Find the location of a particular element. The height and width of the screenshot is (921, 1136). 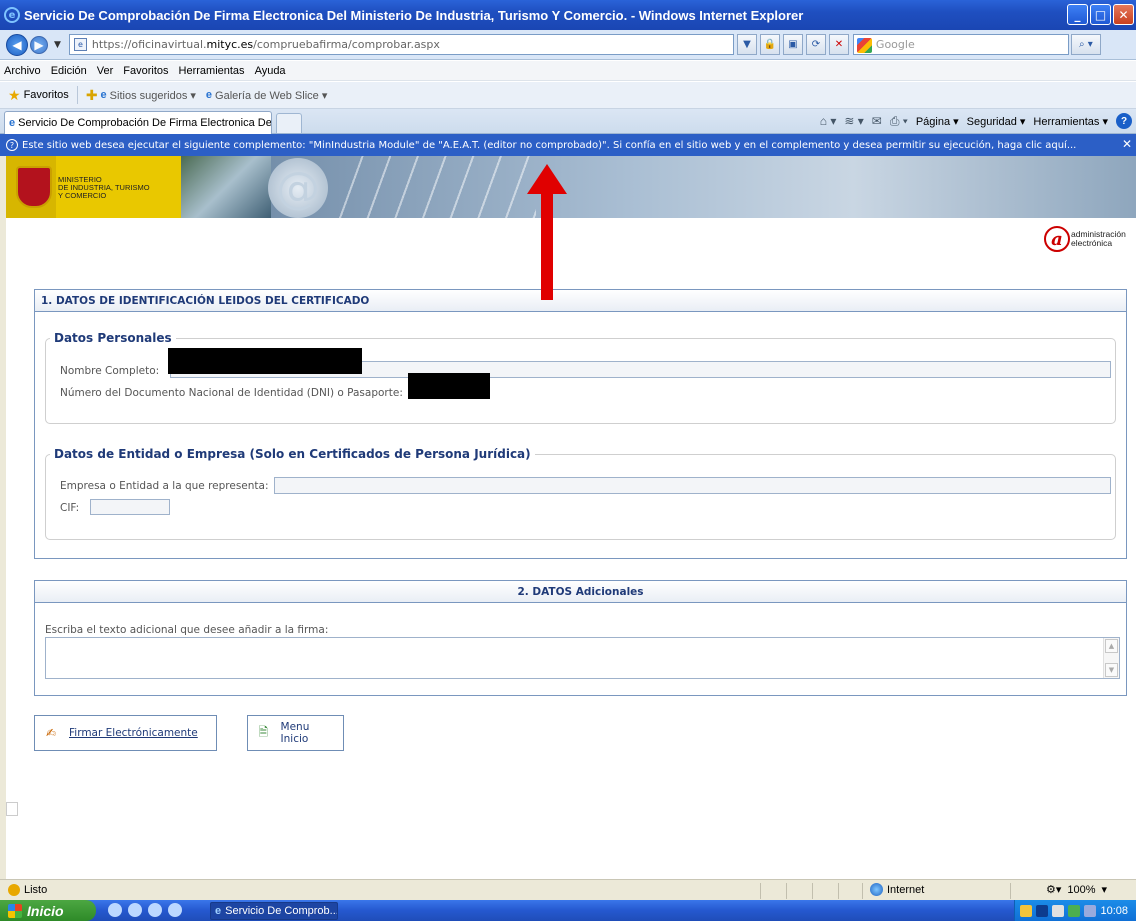

scroll-down-icon: ▼ is located at coordinates (1111, 670).